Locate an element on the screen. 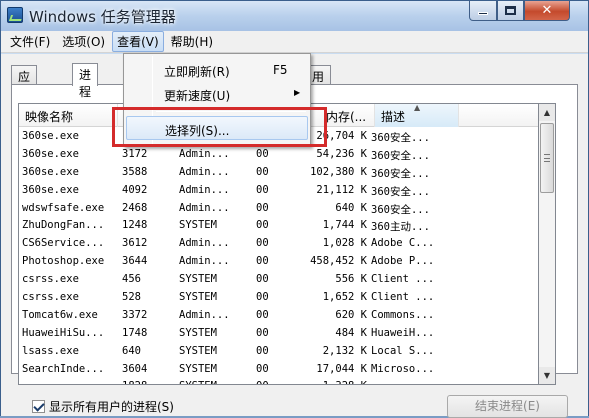 The image size is (589, 418). menu-options: 选项(O) is located at coordinates (83, 41).